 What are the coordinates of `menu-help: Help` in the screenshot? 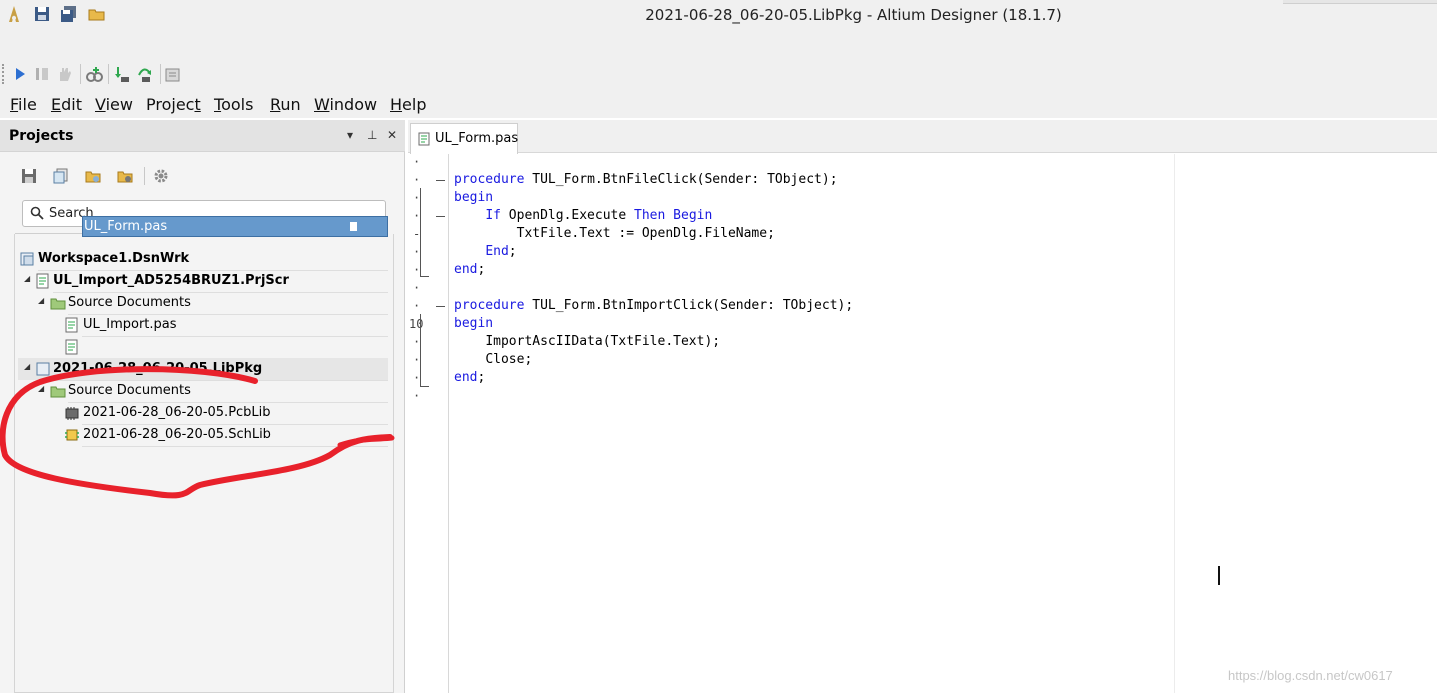 It's located at (408, 104).